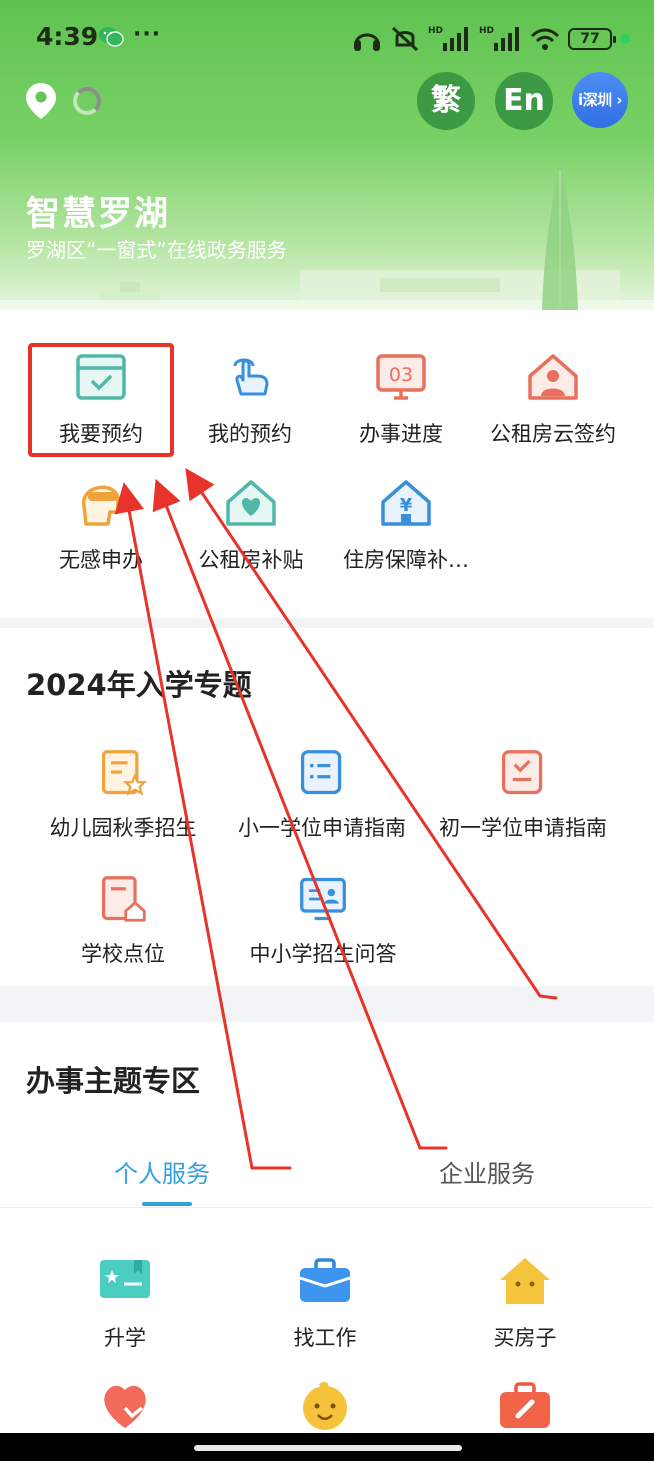 The image size is (654, 1461). Describe the element at coordinates (251, 377) in the screenshot. I see `touch-hand-icon` at that location.